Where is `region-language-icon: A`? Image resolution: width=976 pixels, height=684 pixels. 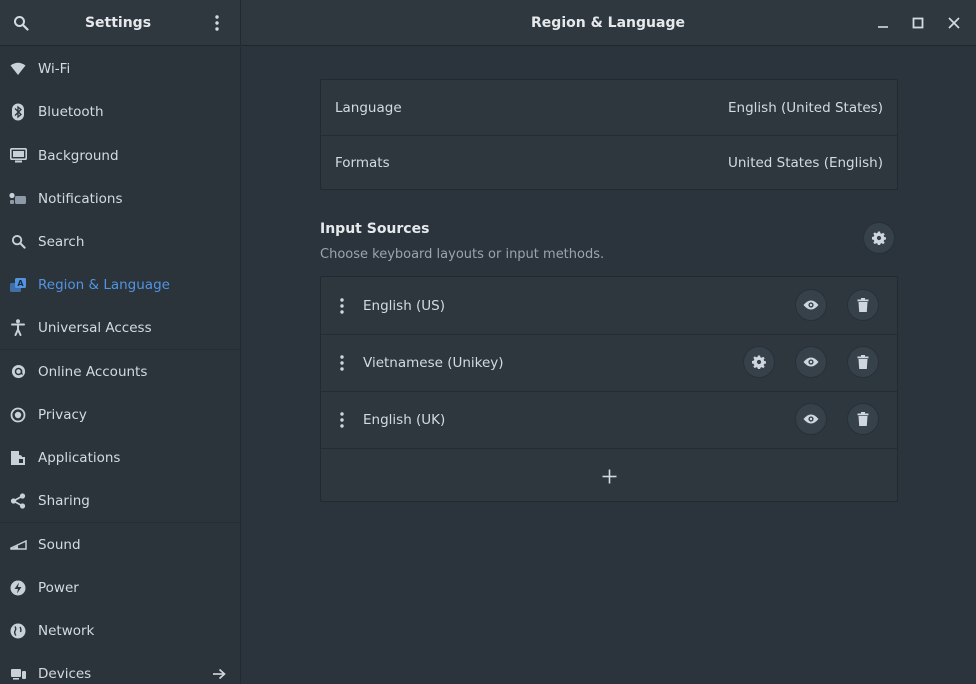 region-language-icon: A is located at coordinates (18, 285).